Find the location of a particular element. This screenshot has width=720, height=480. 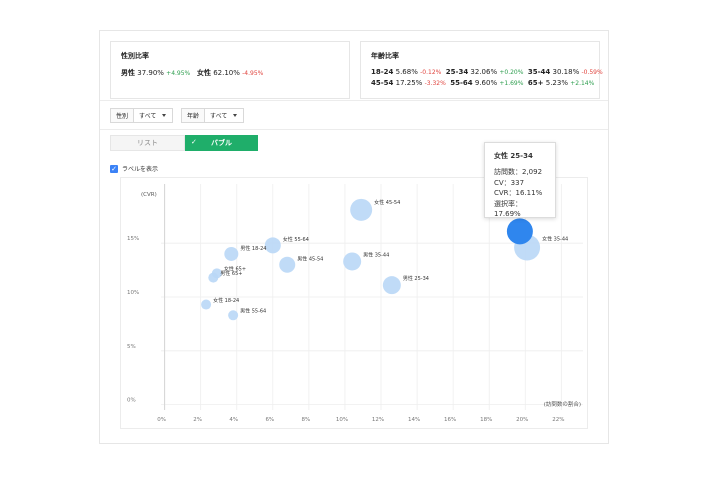

x-tick-label: 22% is located at coordinates (558, 420).